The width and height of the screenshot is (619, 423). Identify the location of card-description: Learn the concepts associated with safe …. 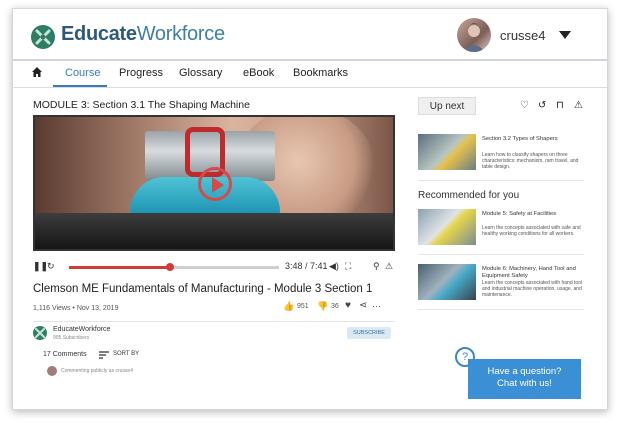
(531, 231).